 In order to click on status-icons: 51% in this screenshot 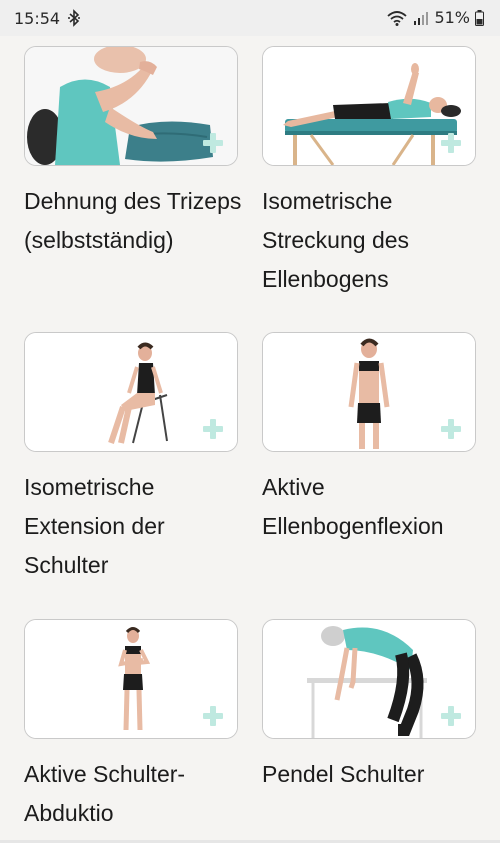, I will do `click(435, 17)`.